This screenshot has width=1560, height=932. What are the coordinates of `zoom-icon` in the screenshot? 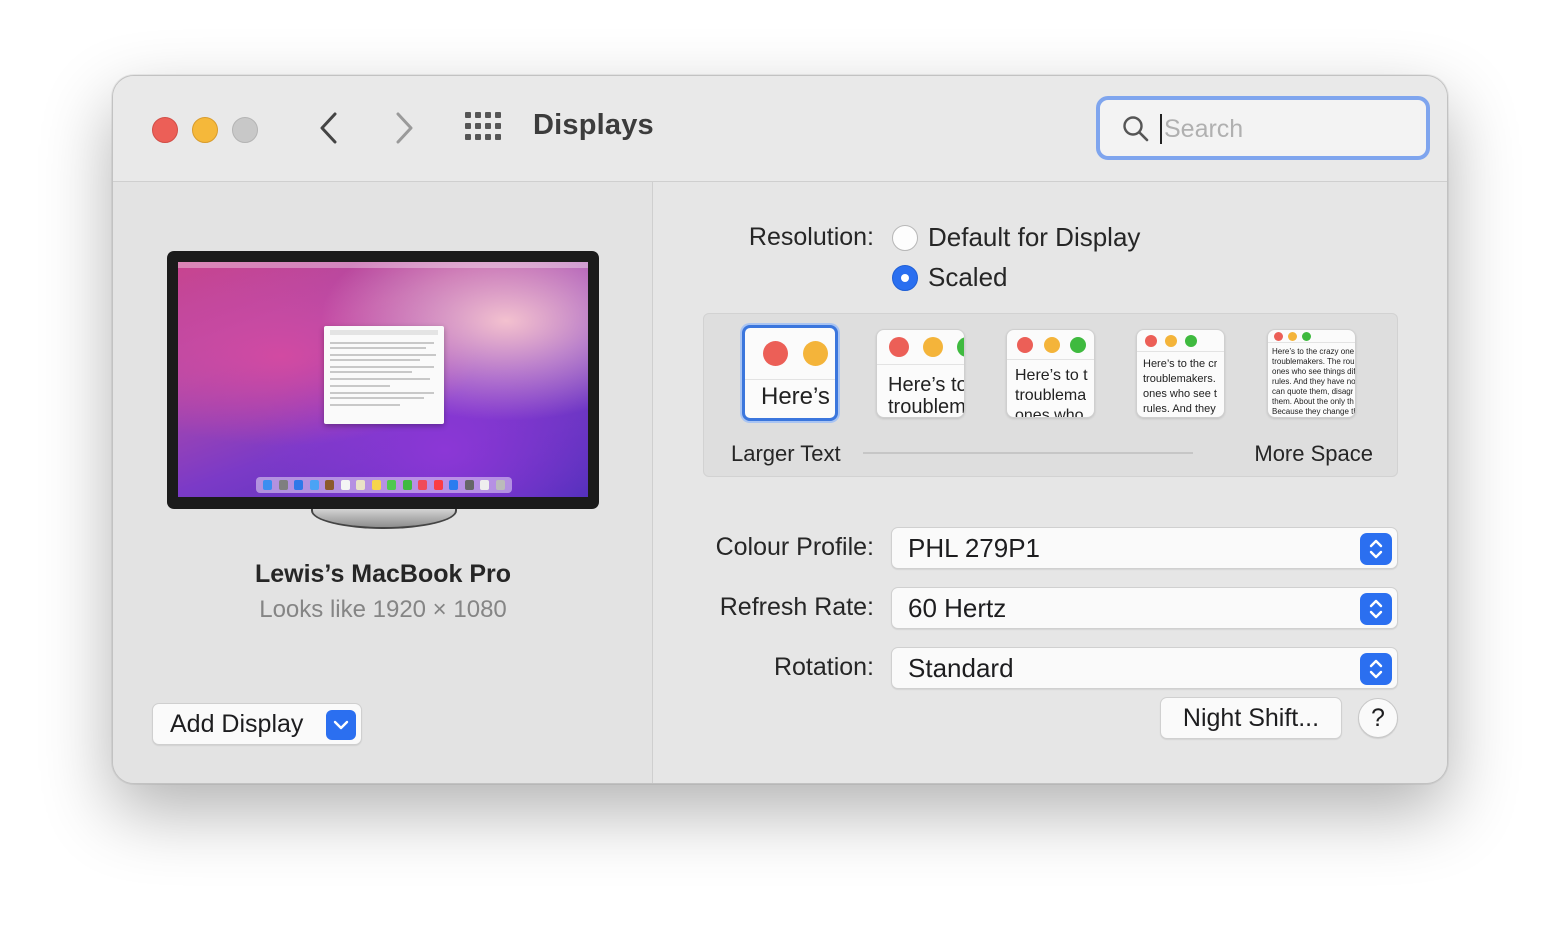 It's located at (245, 130).